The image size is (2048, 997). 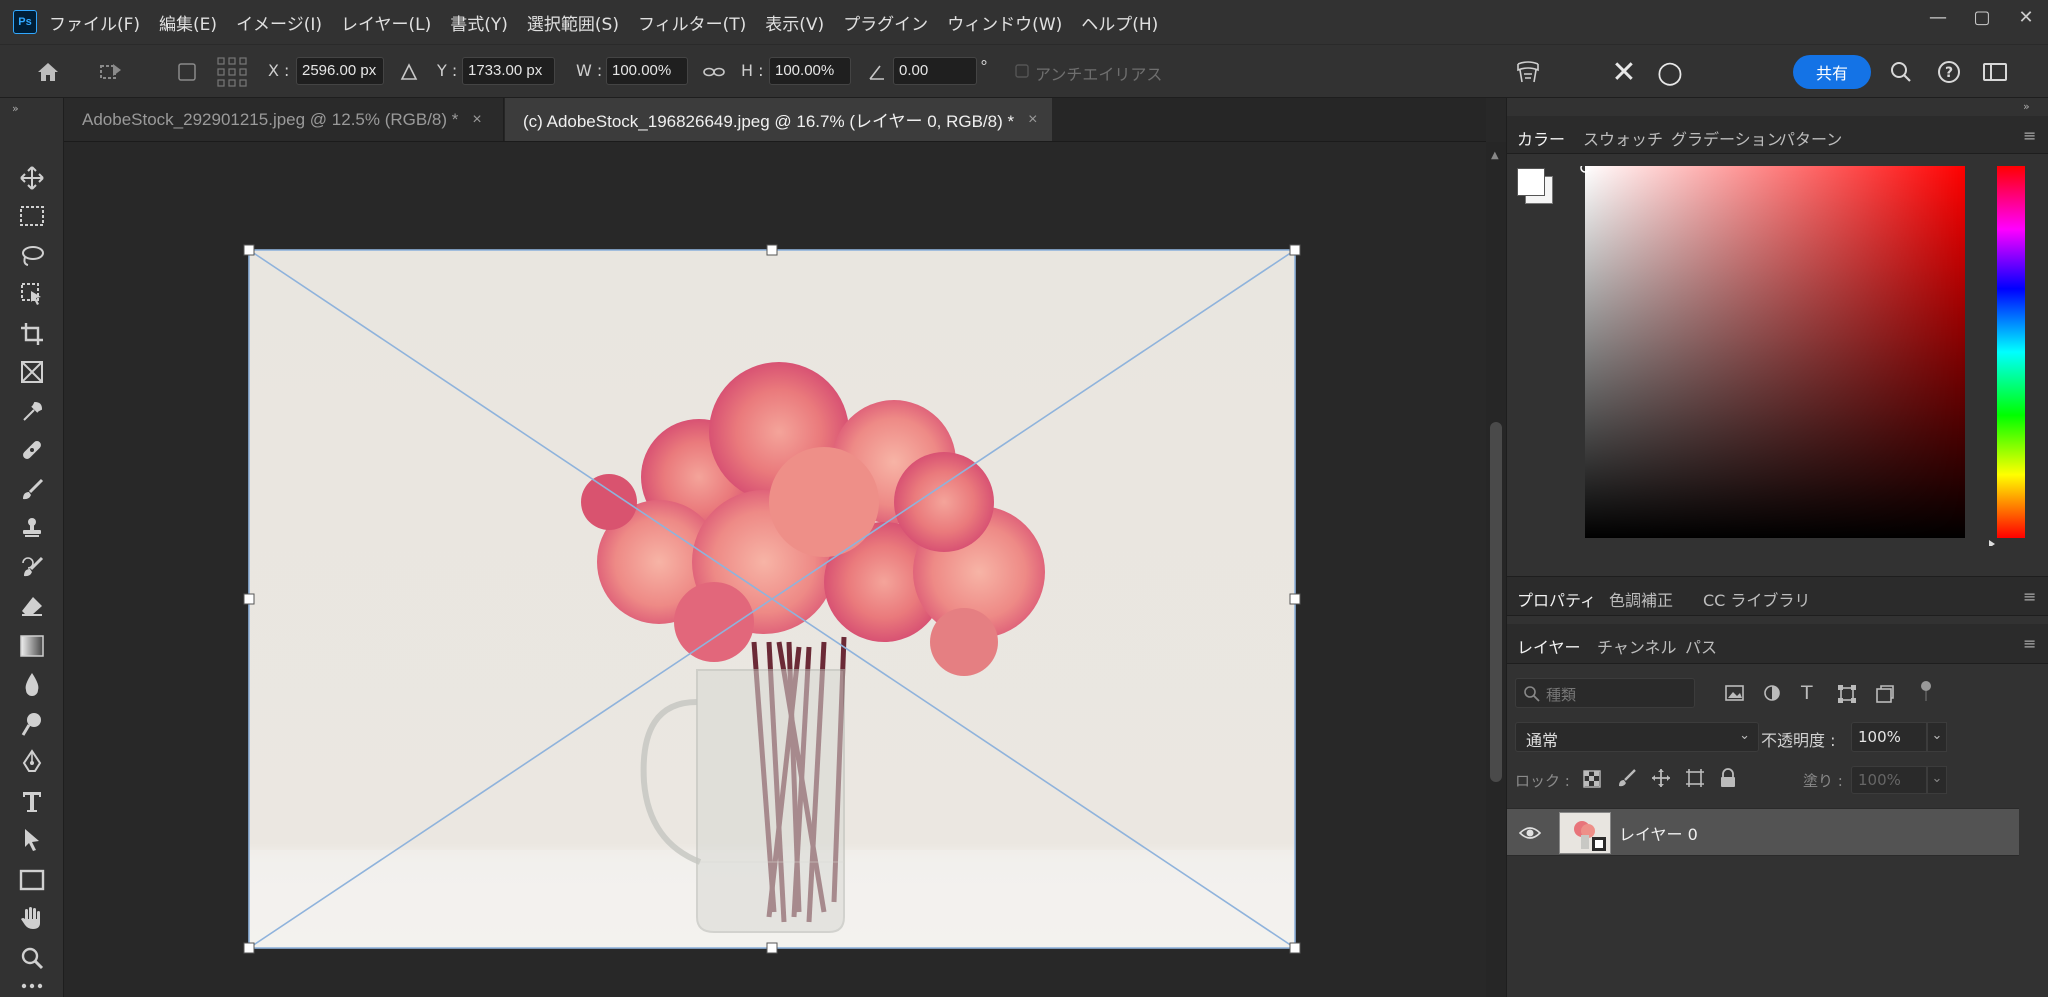 What do you see at coordinates (508, 71) in the screenshot?
I see `y-position-field: 1733.00 px` at bounding box center [508, 71].